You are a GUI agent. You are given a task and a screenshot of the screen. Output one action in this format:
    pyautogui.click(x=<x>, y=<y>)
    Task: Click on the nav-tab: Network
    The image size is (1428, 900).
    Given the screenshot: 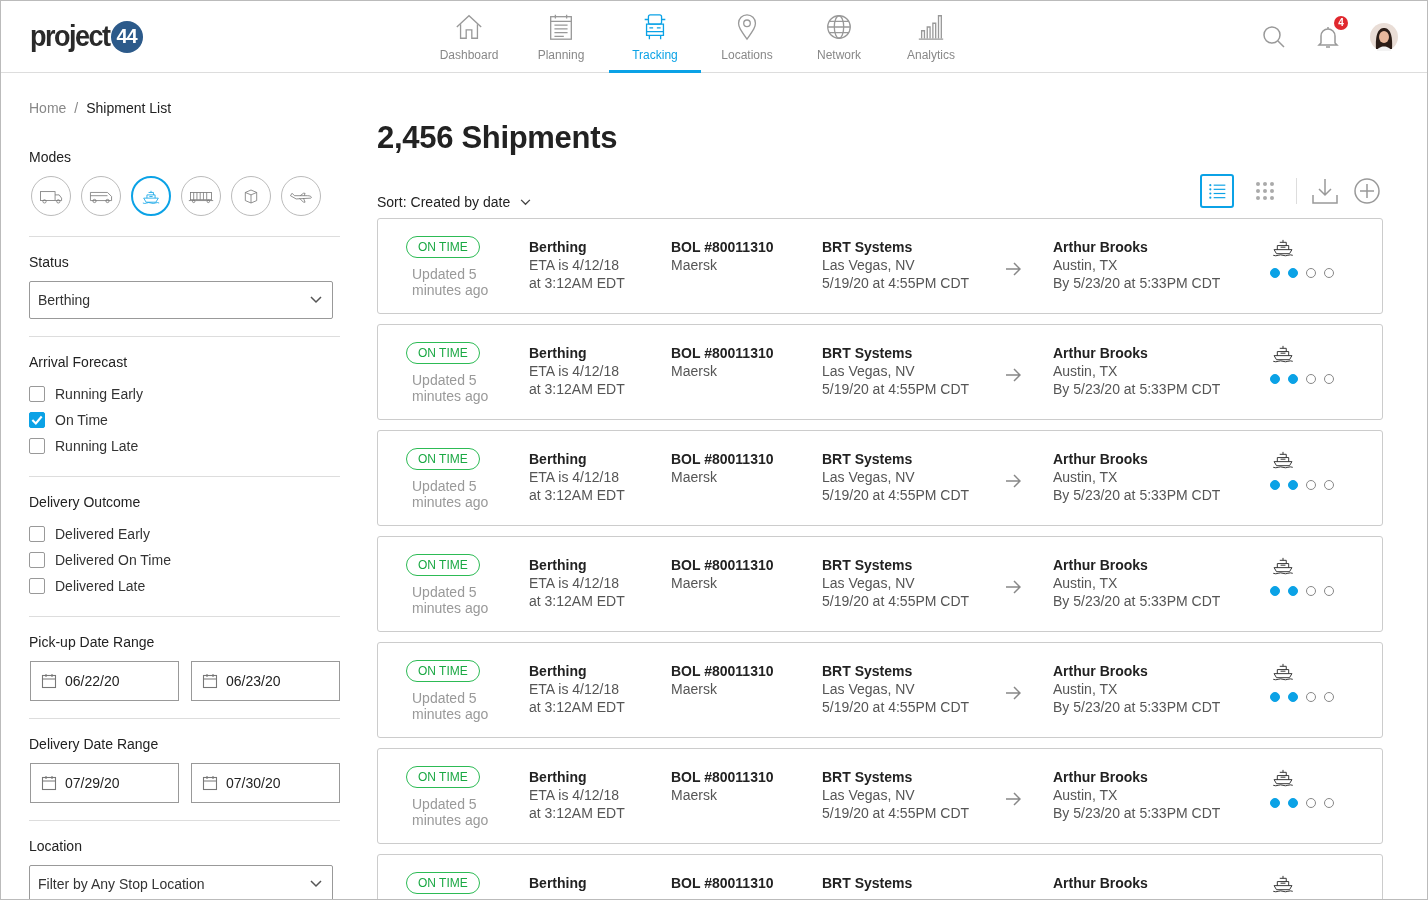 What is the action you would take?
    pyautogui.click(x=839, y=37)
    